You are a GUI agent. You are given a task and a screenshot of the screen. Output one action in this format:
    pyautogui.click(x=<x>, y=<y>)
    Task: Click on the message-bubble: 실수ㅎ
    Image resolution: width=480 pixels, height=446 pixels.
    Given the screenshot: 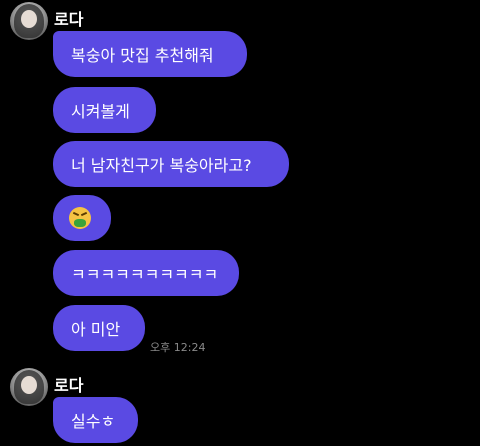 What is the action you would take?
    pyautogui.click(x=95, y=420)
    